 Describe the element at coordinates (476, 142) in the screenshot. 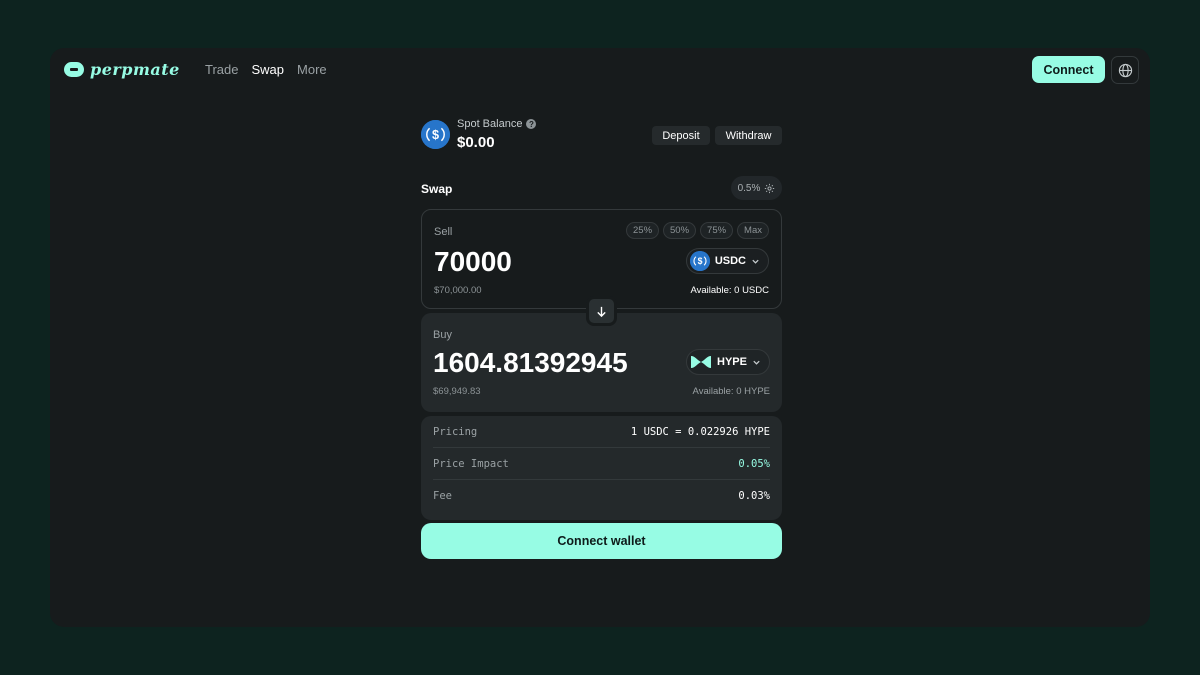

I see `spot-balance-value: $0.00` at that location.